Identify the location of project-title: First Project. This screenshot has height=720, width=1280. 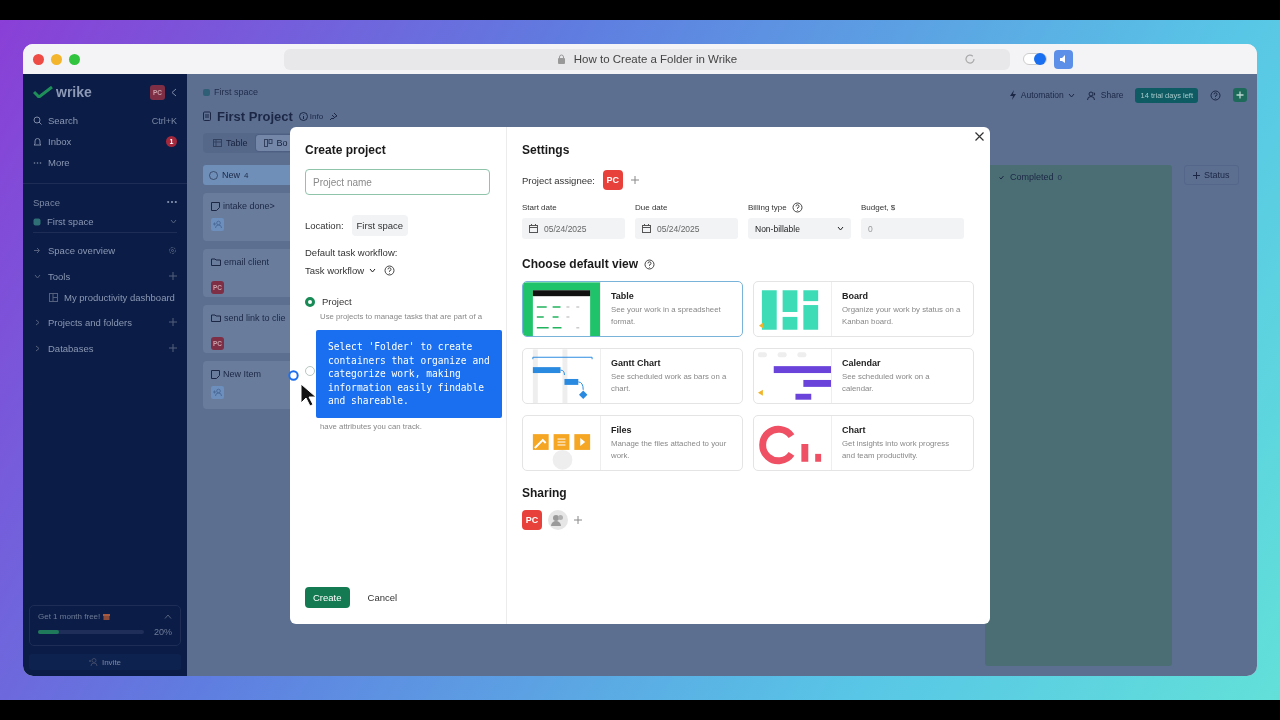
(255, 116).